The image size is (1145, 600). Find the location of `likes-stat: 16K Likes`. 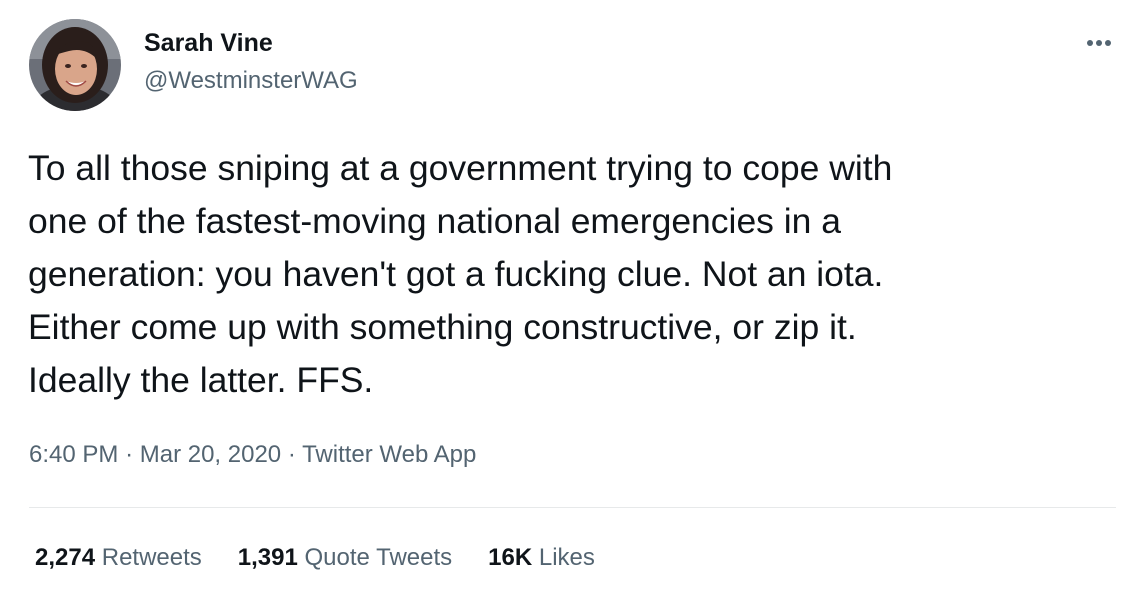

likes-stat: 16K Likes is located at coordinates (541, 558).